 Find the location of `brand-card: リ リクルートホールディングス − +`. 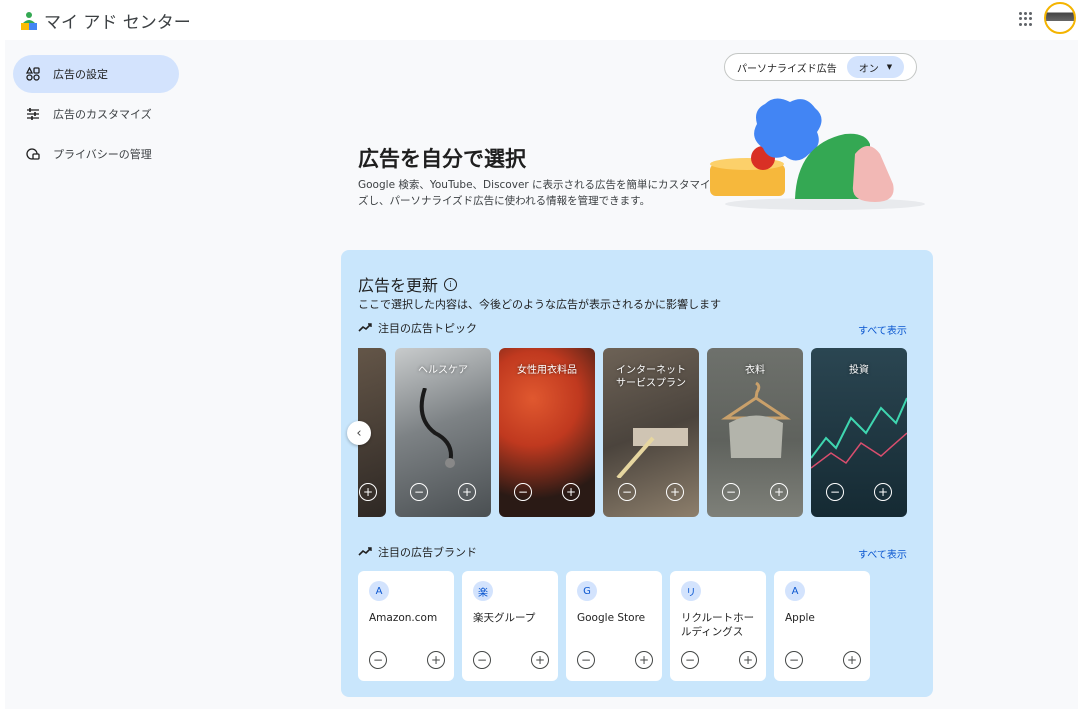

brand-card: リ リクルートホールディングス − + is located at coordinates (718, 626).